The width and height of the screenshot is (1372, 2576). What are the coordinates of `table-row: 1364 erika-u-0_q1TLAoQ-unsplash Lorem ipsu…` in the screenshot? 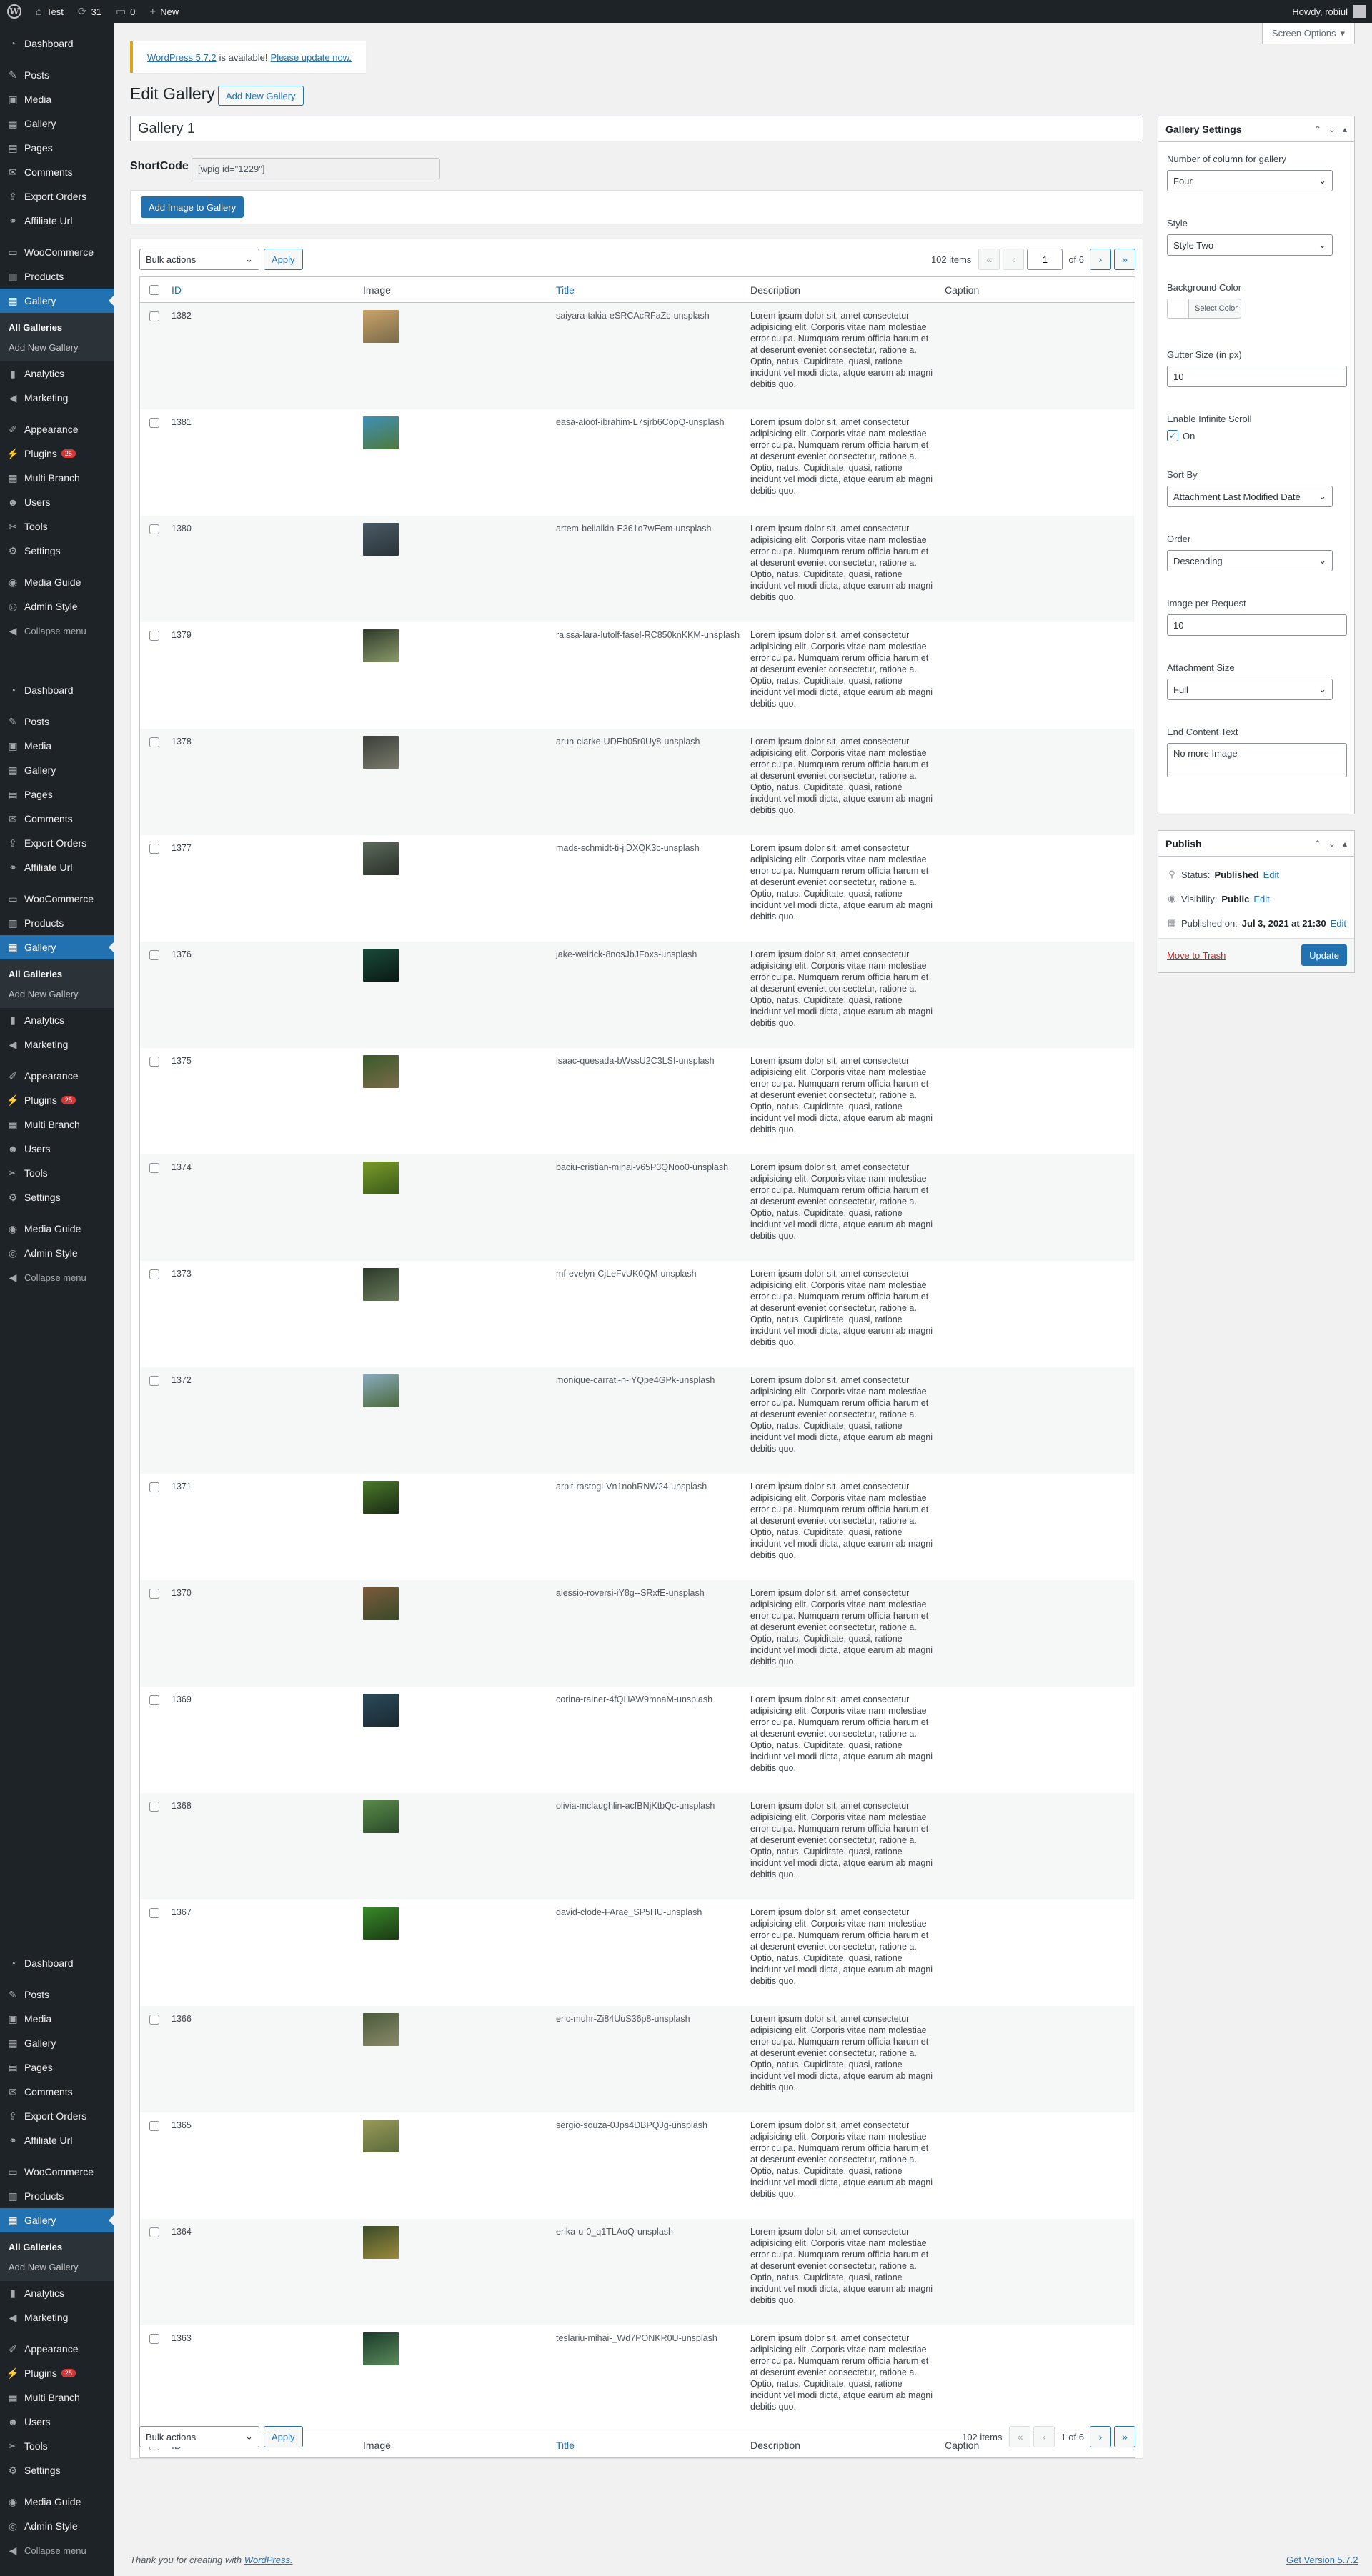 It's located at (637, 2272).